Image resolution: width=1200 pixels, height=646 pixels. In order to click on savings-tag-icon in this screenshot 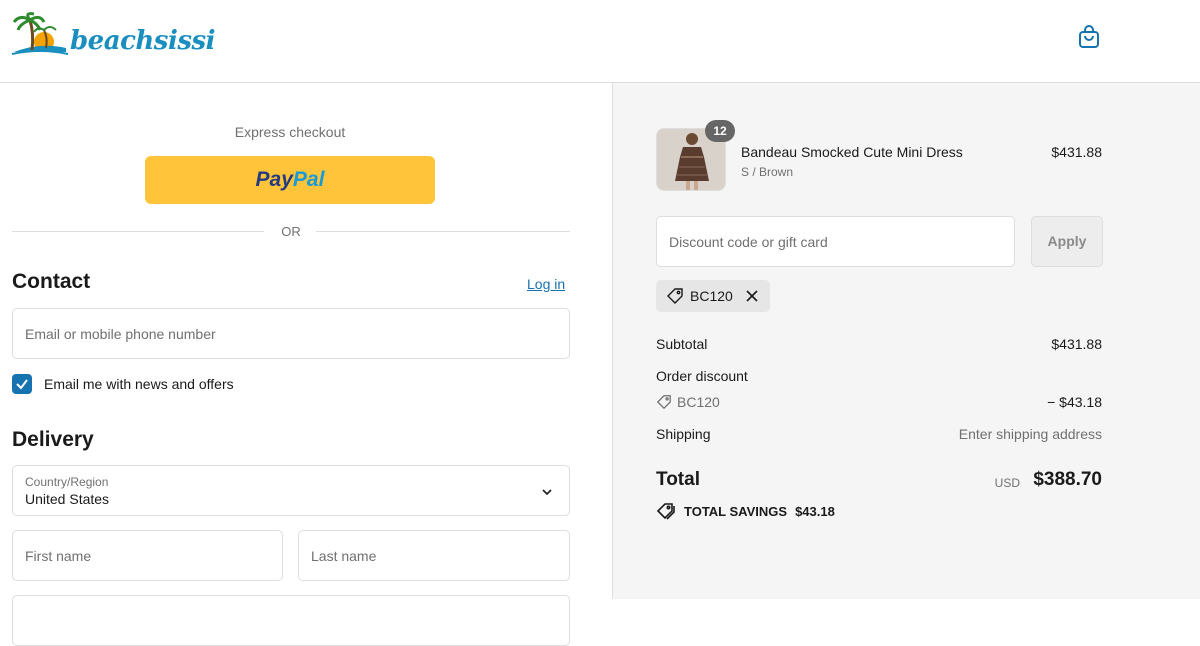, I will do `click(665, 511)`.